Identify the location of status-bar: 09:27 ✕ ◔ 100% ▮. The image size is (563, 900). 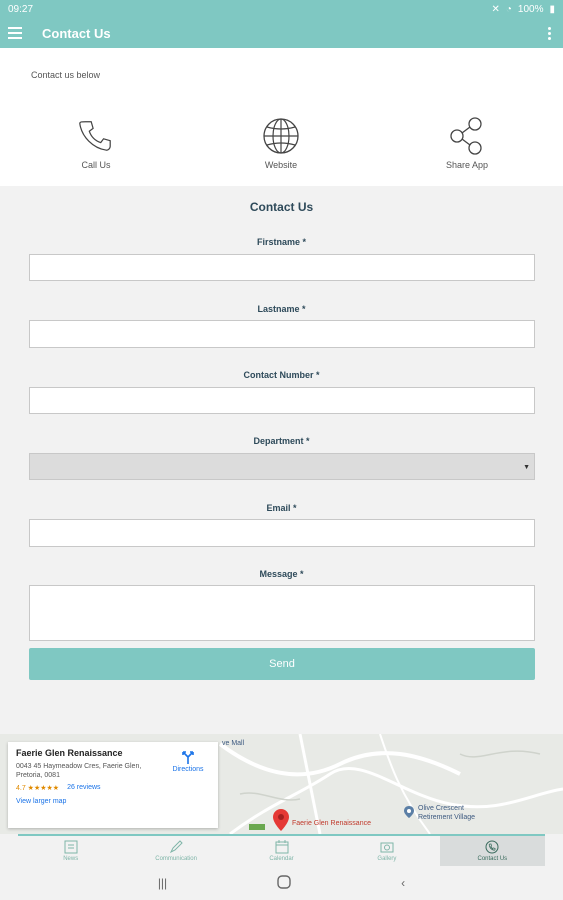
(281, 9).